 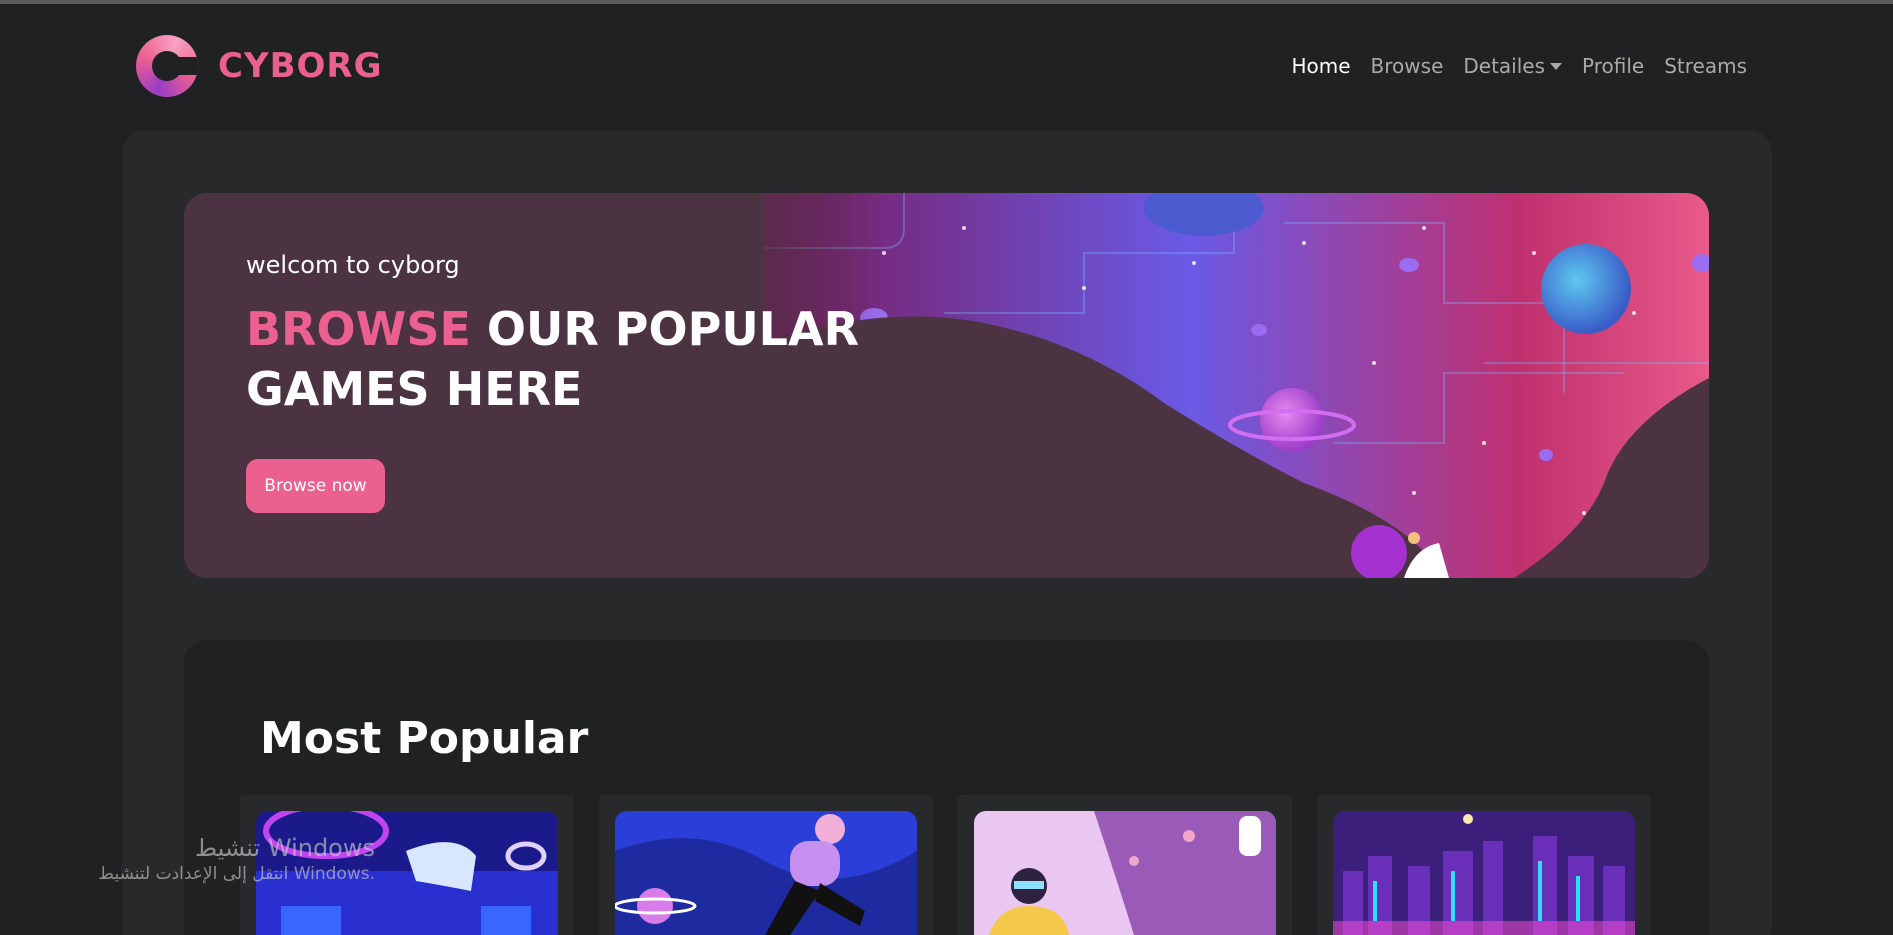 I want to click on headline-line2: GAMES HERE, so click(x=414, y=389).